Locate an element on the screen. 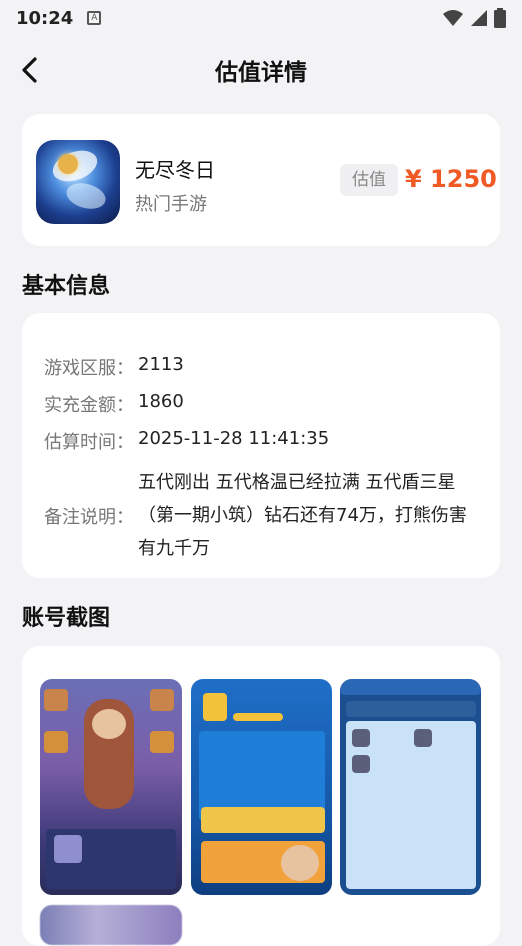  status-bar: 10:24 A is located at coordinates (261, 18).